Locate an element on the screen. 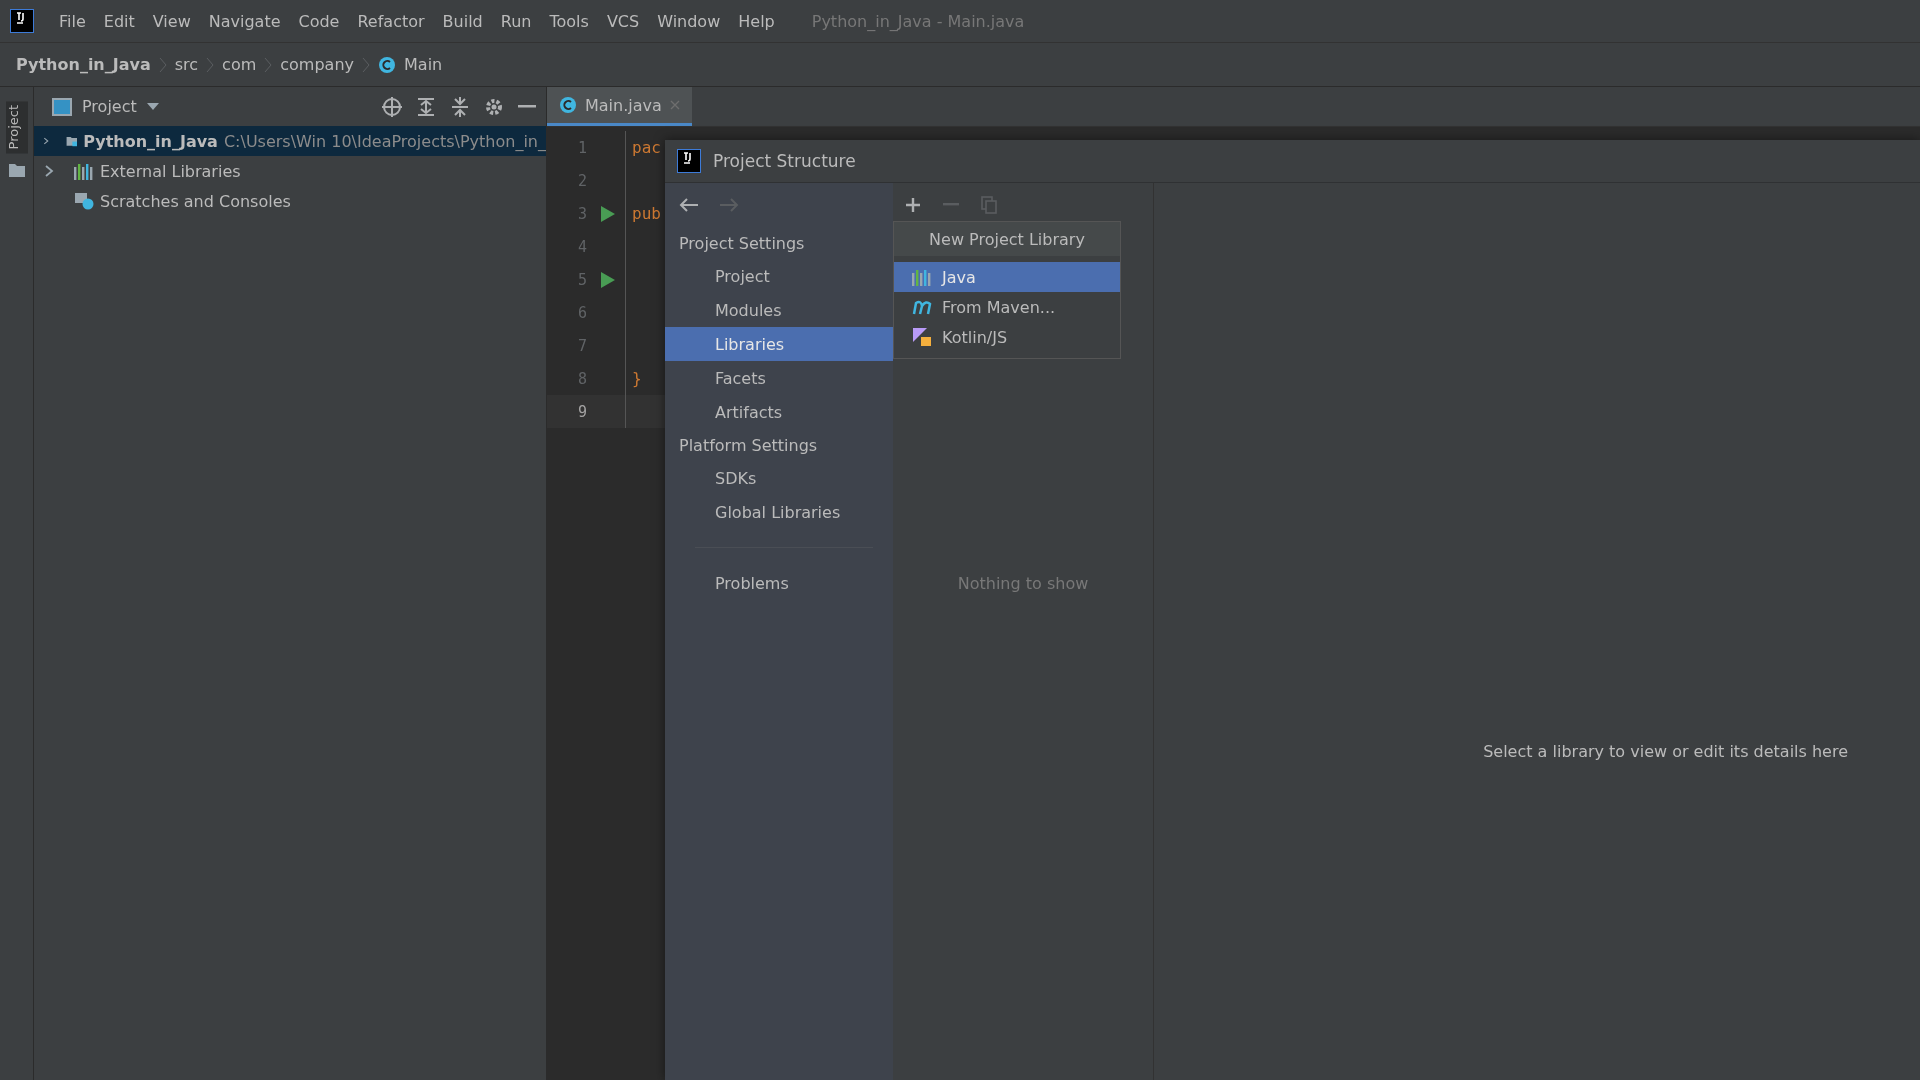 The height and width of the screenshot is (1080, 1920). menu-item: VCS is located at coordinates (623, 21).